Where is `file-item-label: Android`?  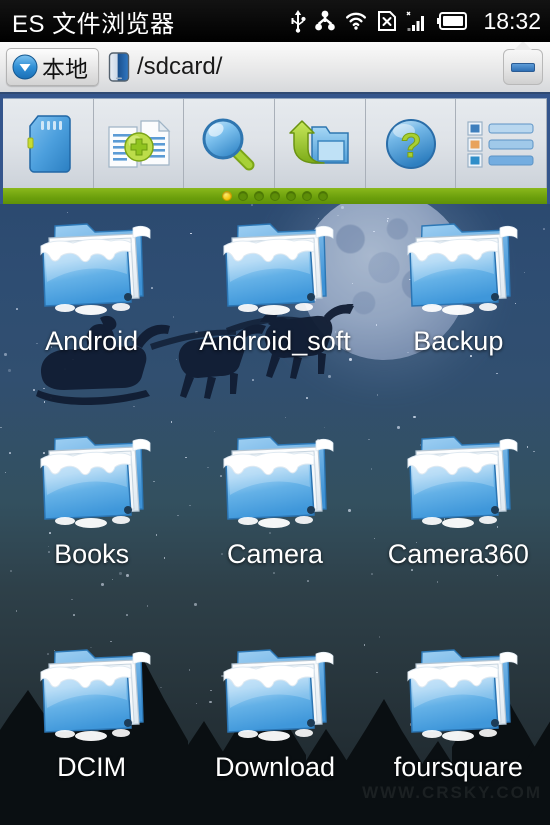 file-item-label: Android is located at coordinates (92, 341).